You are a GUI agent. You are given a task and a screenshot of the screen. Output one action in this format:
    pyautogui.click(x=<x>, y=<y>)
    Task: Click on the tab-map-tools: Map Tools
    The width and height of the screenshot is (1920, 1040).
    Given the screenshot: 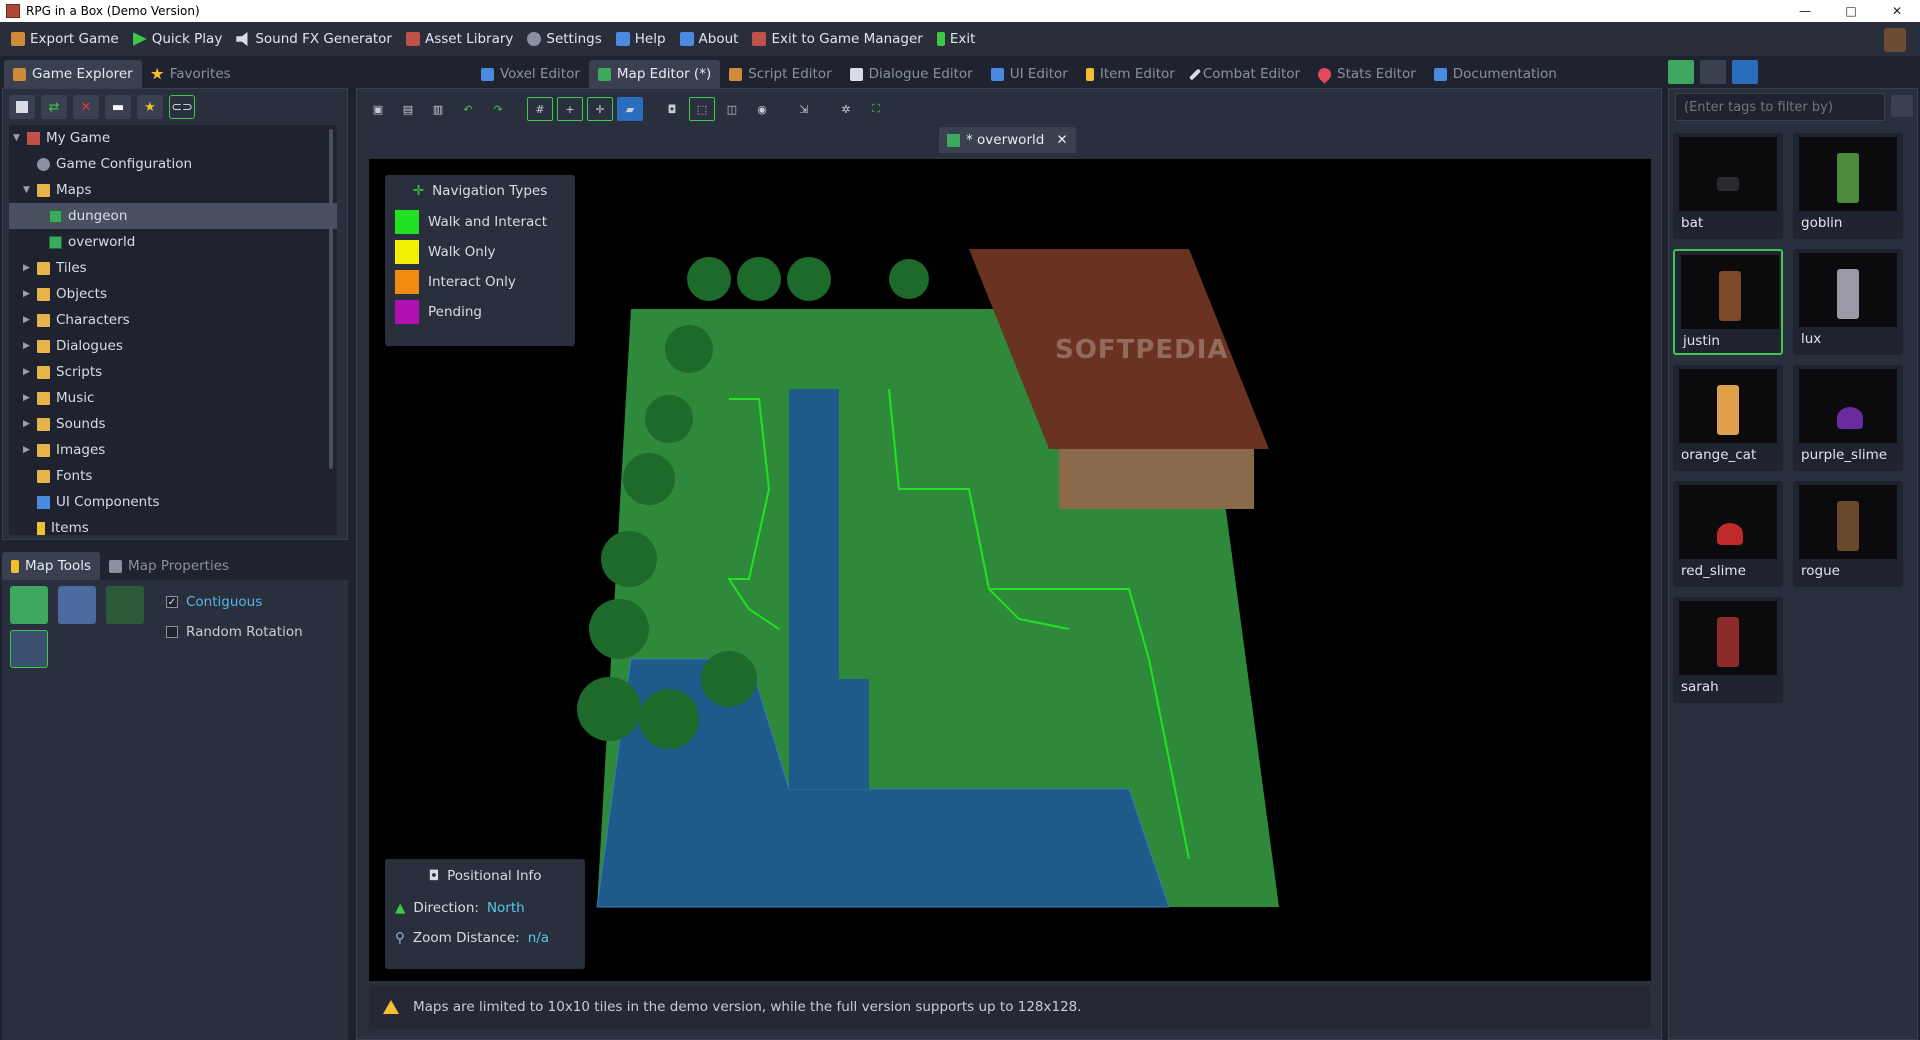 What is the action you would take?
    pyautogui.click(x=51, y=566)
    